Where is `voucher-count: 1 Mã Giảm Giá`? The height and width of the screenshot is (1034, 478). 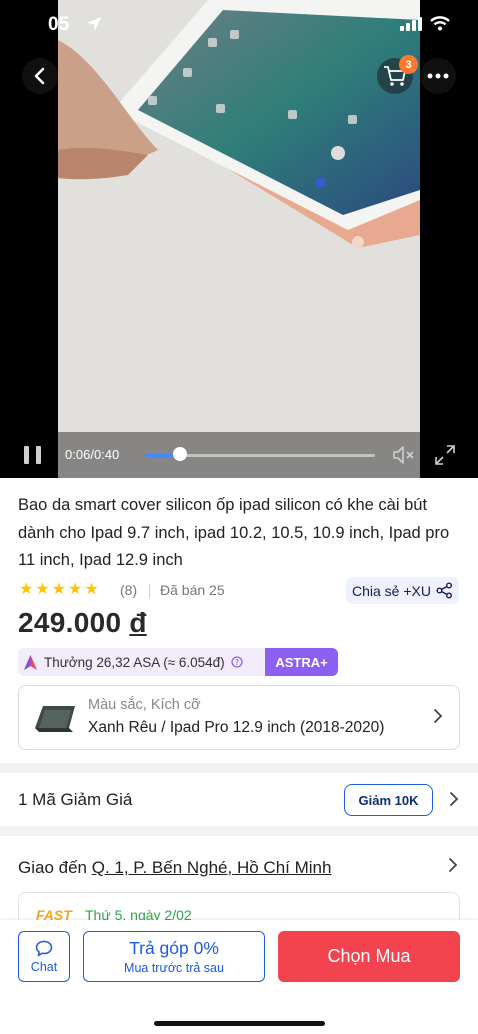
voucher-count: 1 Mã Giảm Giá is located at coordinates (75, 799).